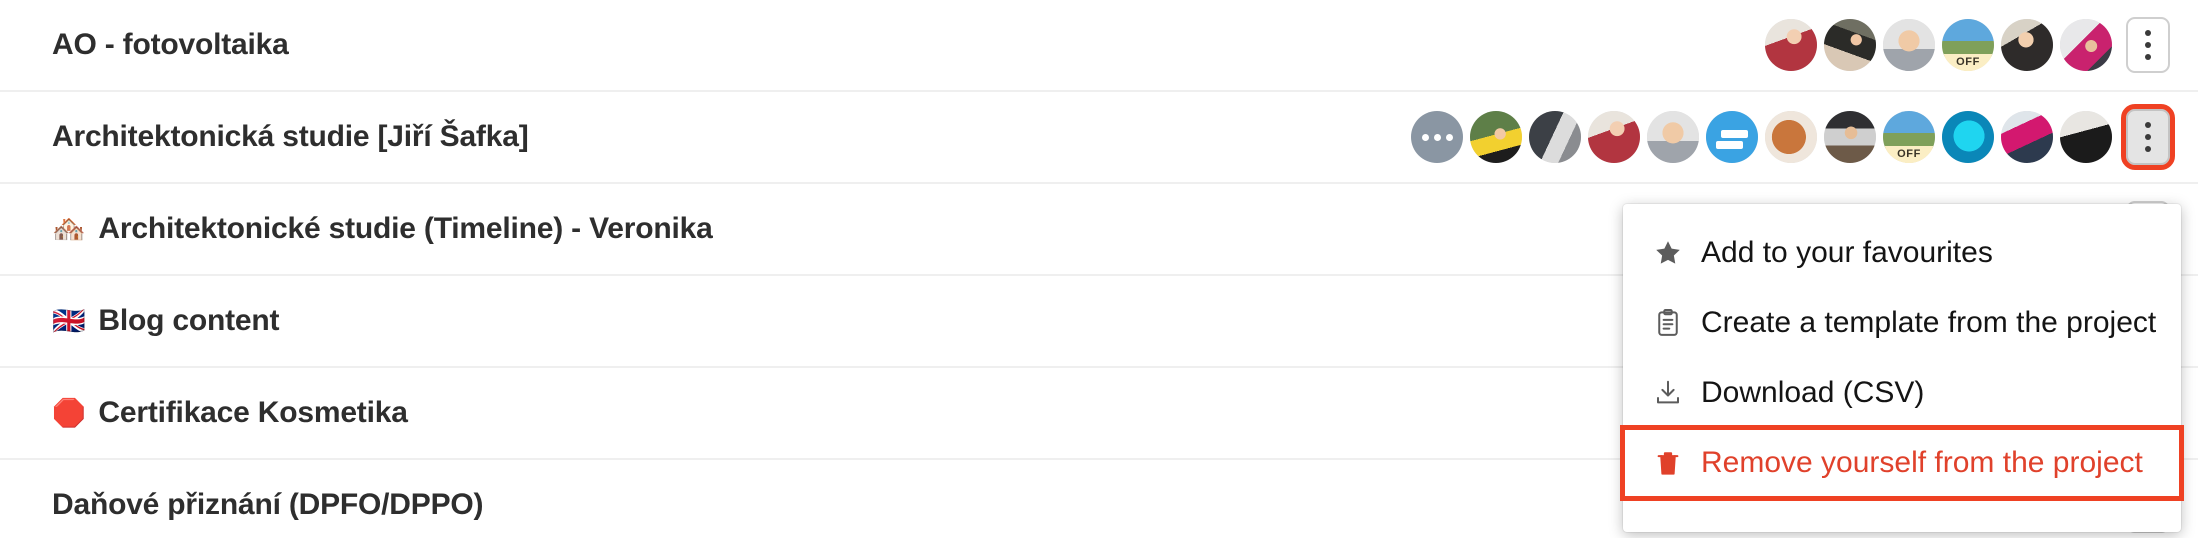 The width and height of the screenshot is (2198, 538). What do you see at coordinates (1437, 137) in the screenshot?
I see `avatar-overflow-more-icon` at bounding box center [1437, 137].